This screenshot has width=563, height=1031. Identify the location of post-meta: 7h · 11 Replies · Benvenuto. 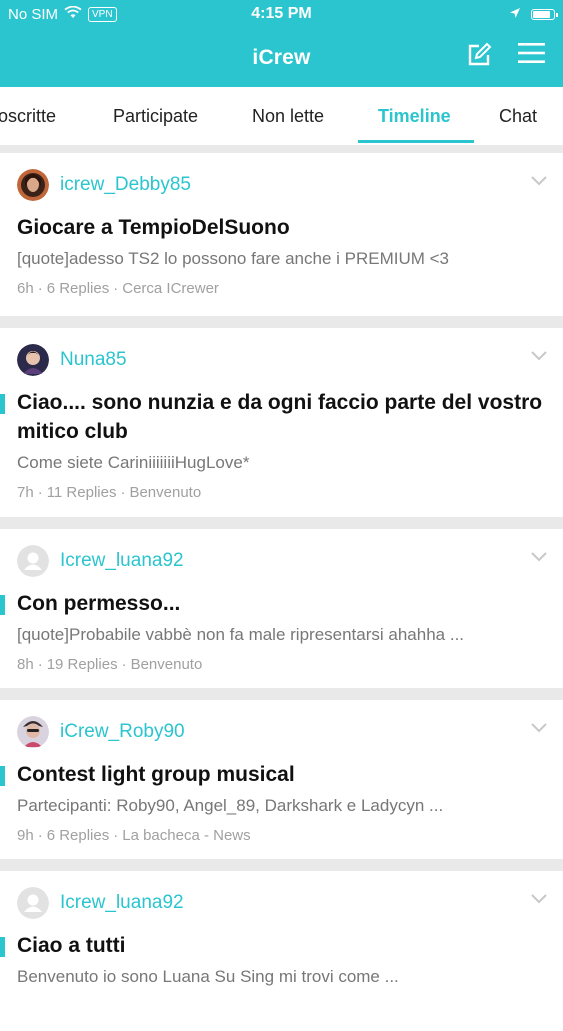
(109, 492).